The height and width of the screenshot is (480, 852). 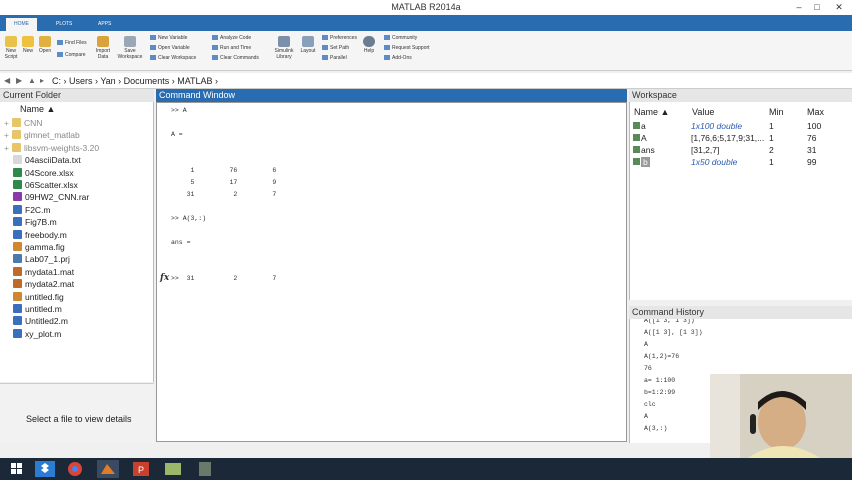 What do you see at coordinates (41, 222) in the screenshot?
I see `file-name: Fig7B.m` at bounding box center [41, 222].